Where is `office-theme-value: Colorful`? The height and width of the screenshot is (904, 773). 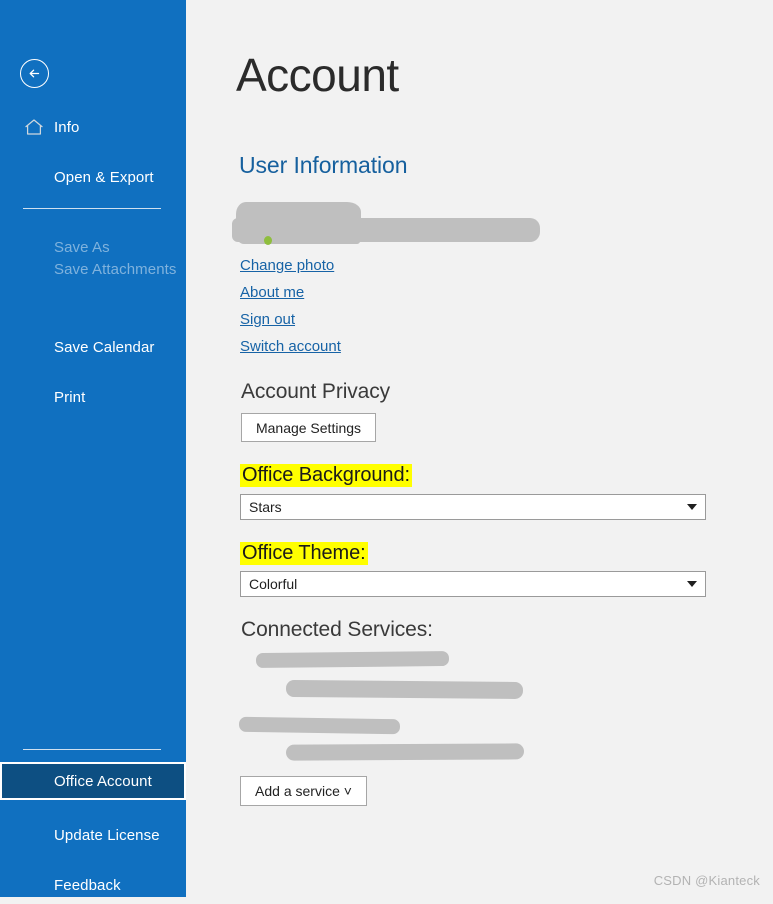
office-theme-value: Colorful is located at coordinates (273, 584).